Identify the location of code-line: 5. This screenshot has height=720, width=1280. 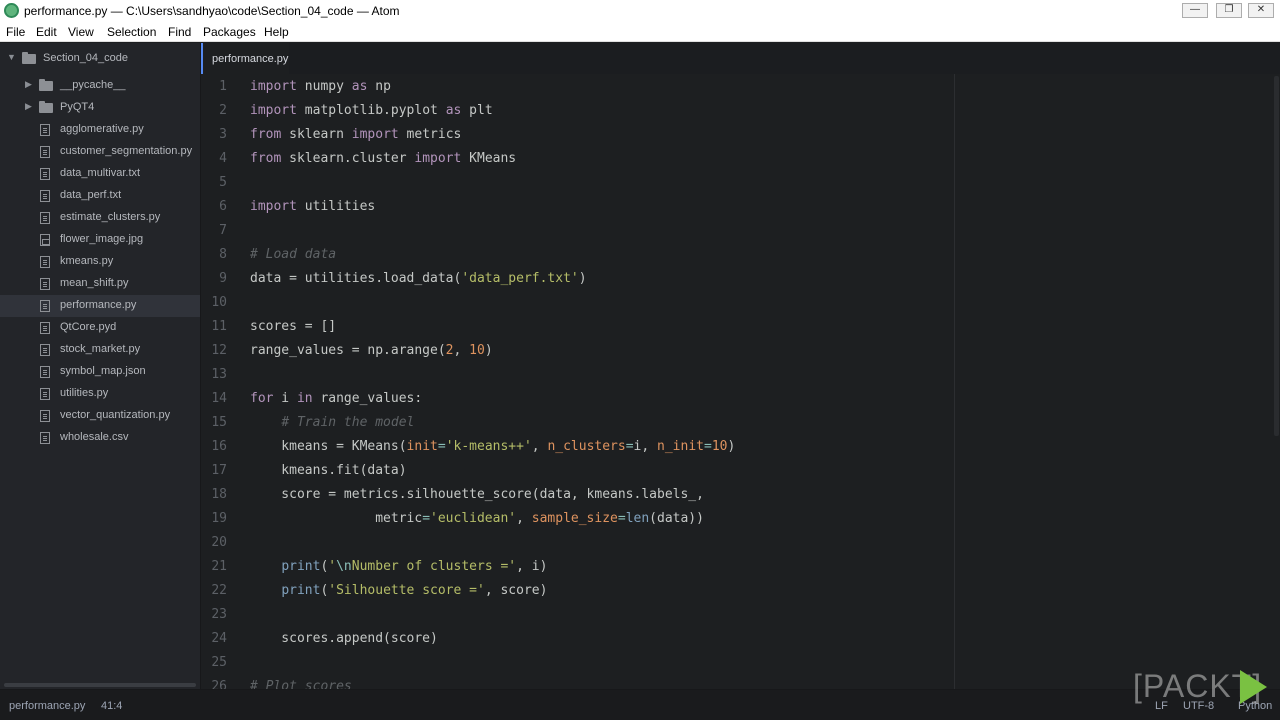
(736, 182).